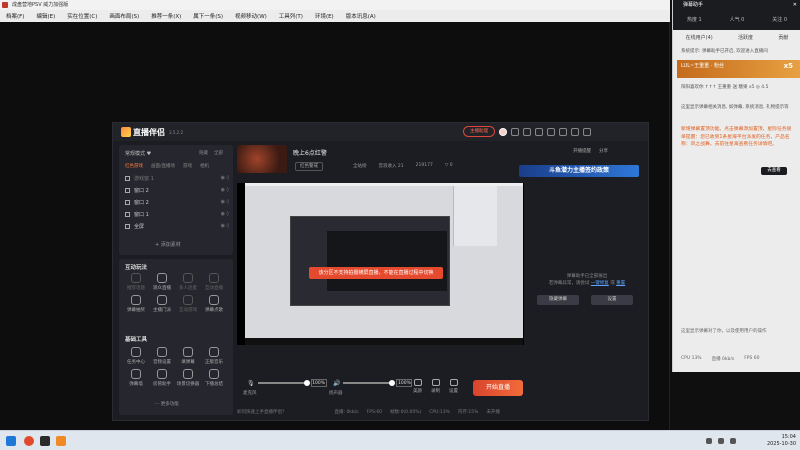 The height and width of the screenshot is (450, 800). I want to click on tool-topic: 推荐话题, so click(136, 282).